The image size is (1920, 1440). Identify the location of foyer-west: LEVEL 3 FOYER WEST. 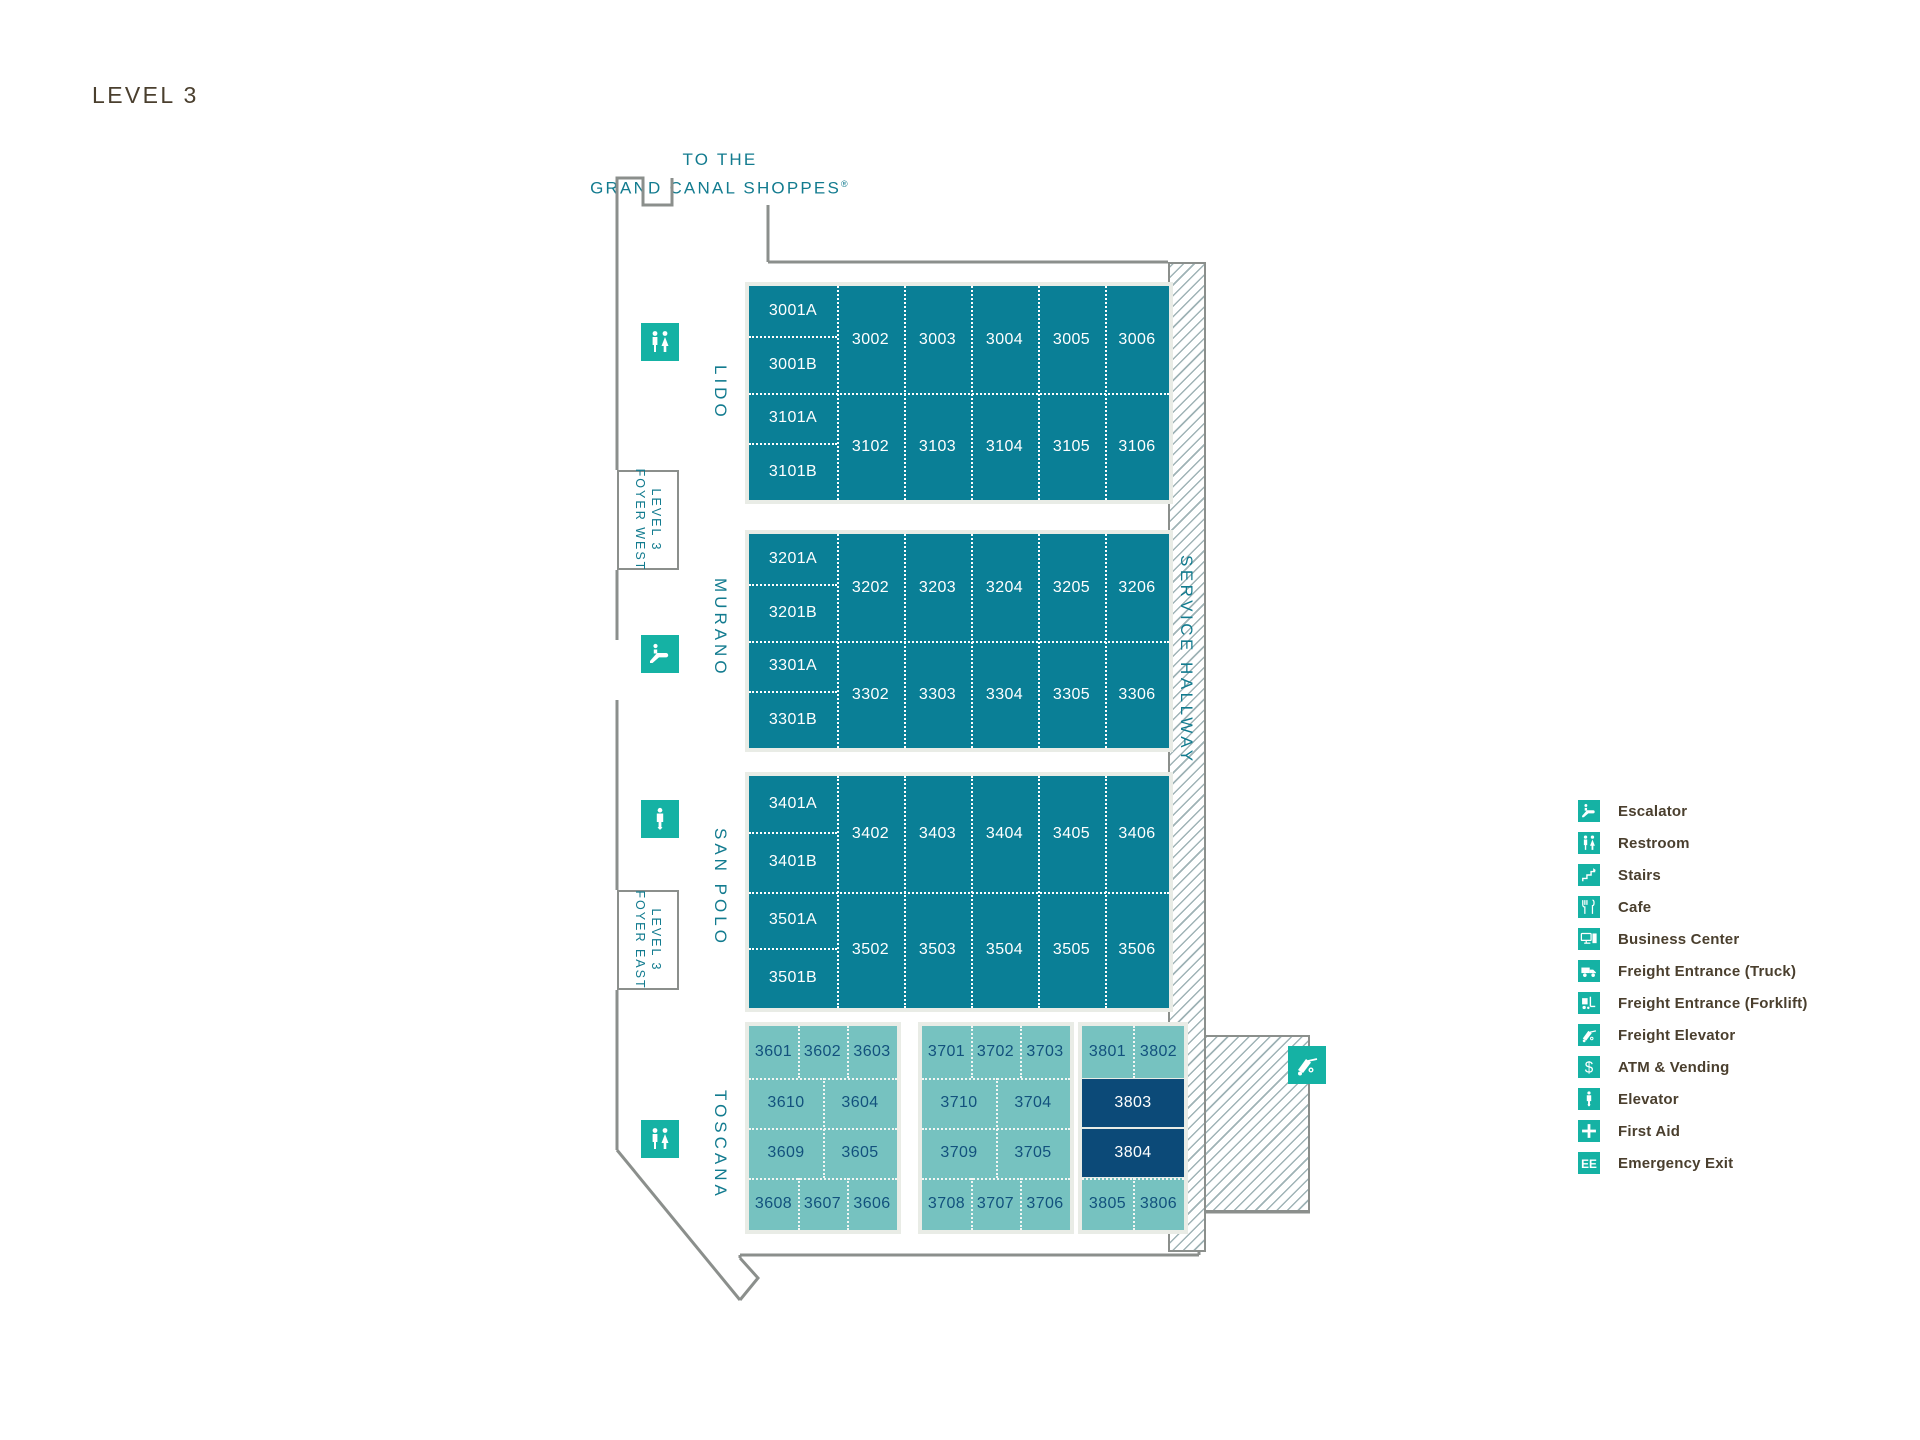
(648, 520).